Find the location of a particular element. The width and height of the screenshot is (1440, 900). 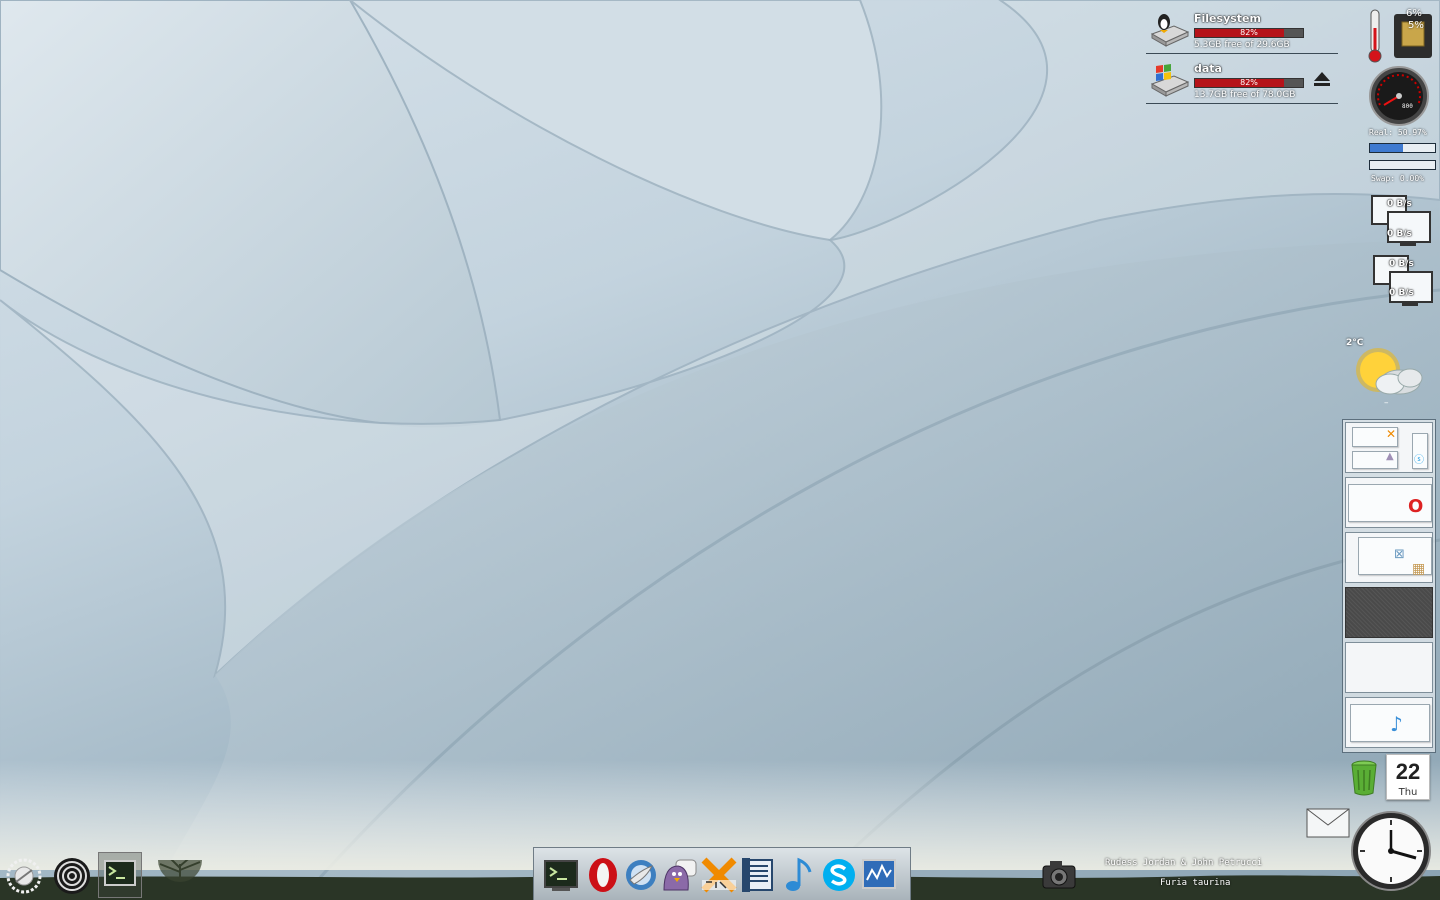

disk-name: Filesystem is located at coordinates (1227, 18).